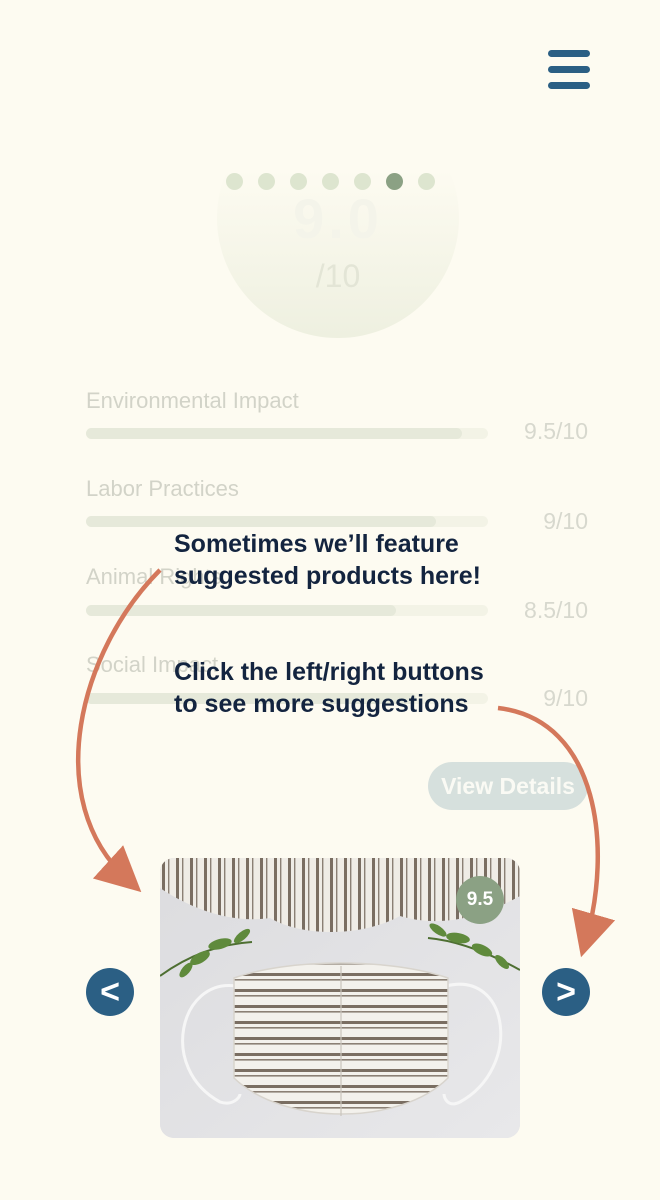  What do you see at coordinates (327, 576) in the screenshot?
I see `callout-line: suggested products here!` at bounding box center [327, 576].